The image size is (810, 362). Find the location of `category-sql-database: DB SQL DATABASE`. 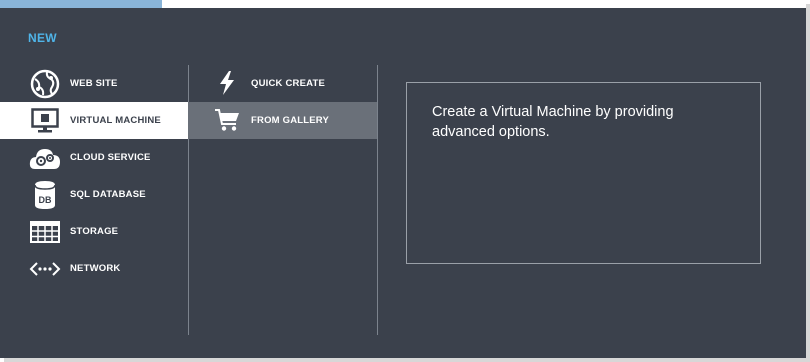

category-sql-database: DB SQL DATABASE is located at coordinates (94, 194).